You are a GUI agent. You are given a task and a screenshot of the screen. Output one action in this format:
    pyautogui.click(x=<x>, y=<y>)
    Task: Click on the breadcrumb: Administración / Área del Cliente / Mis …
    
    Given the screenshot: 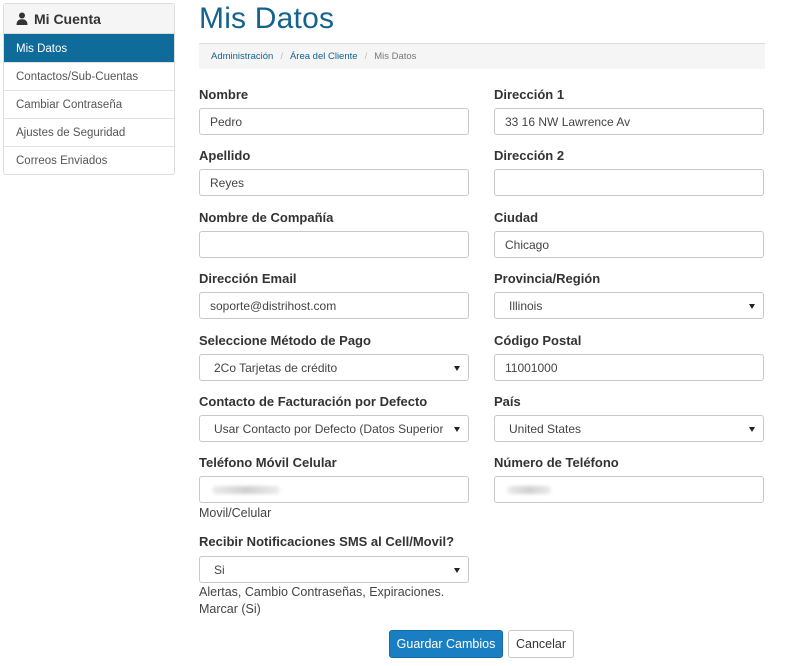 What is the action you would take?
    pyautogui.click(x=482, y=56)
    